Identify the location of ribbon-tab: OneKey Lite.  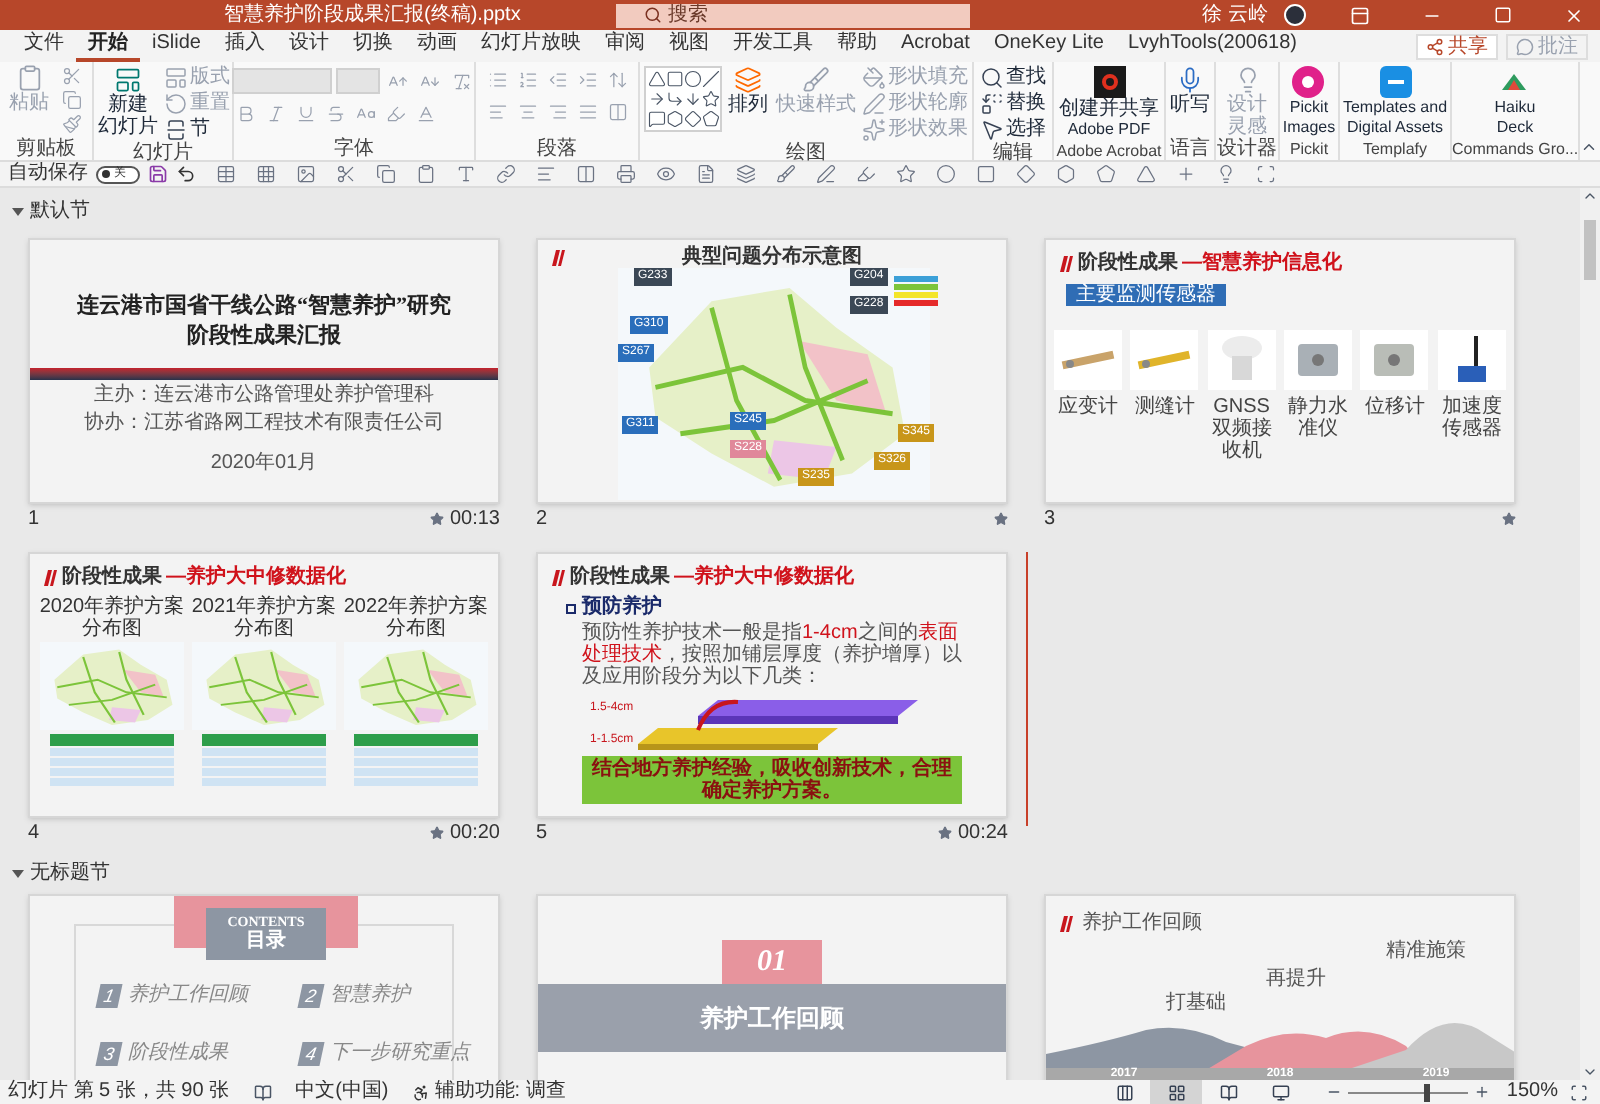
(1048, 46).